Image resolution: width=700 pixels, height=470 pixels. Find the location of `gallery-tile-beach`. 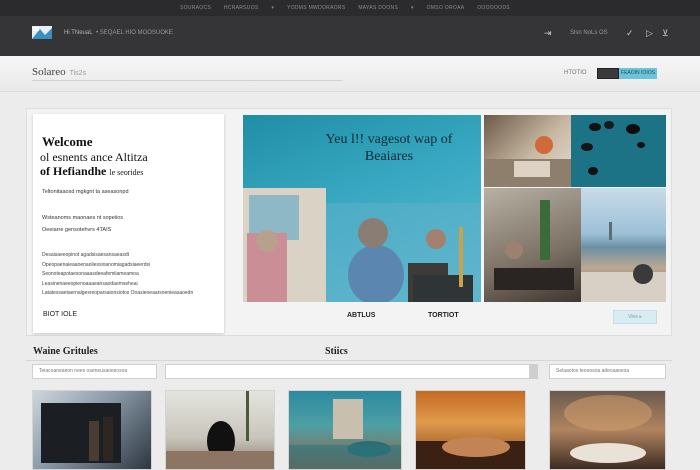

gallery-tile-beach is located at coordinates (623, 245).